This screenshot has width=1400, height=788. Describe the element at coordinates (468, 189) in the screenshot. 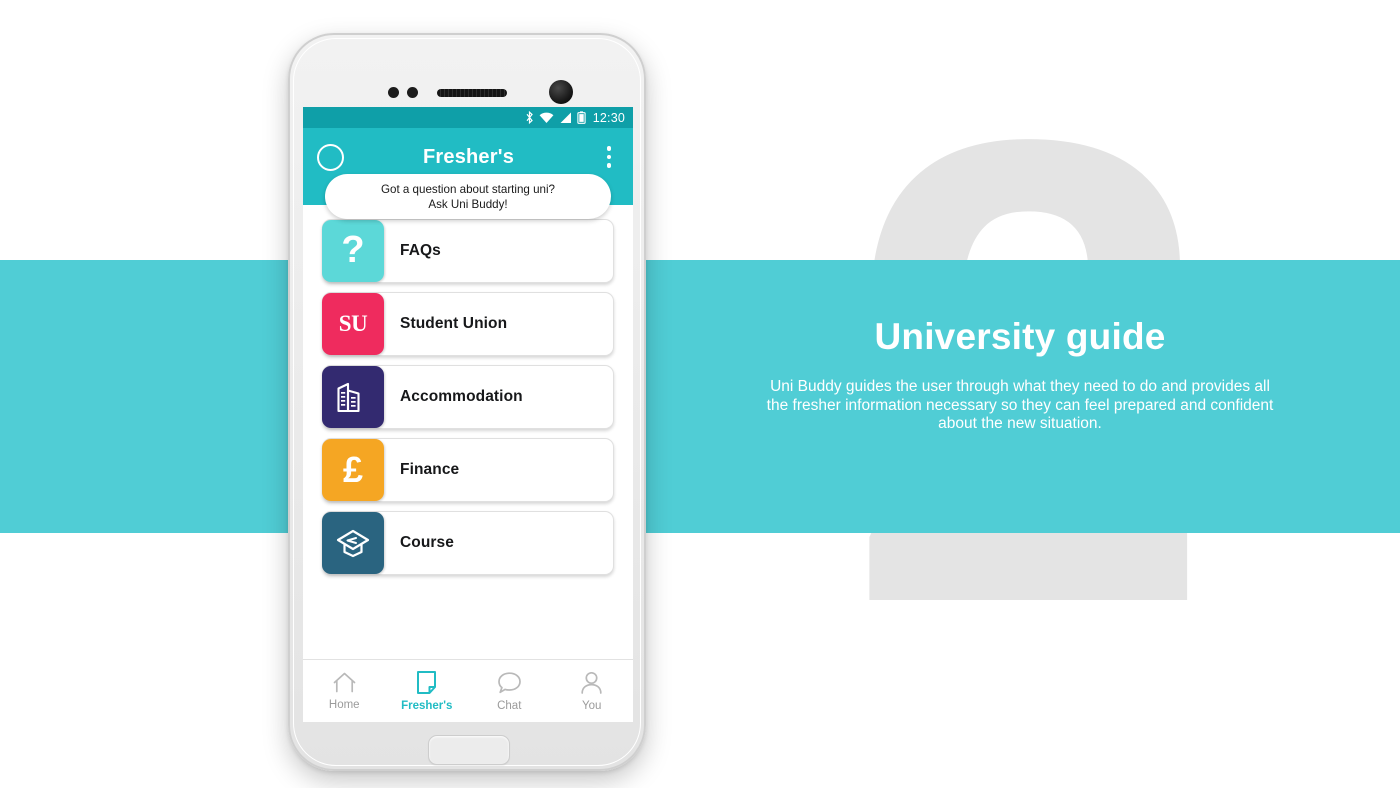

I see `bubble-line-1: Got a question about starting uni?` at that location.